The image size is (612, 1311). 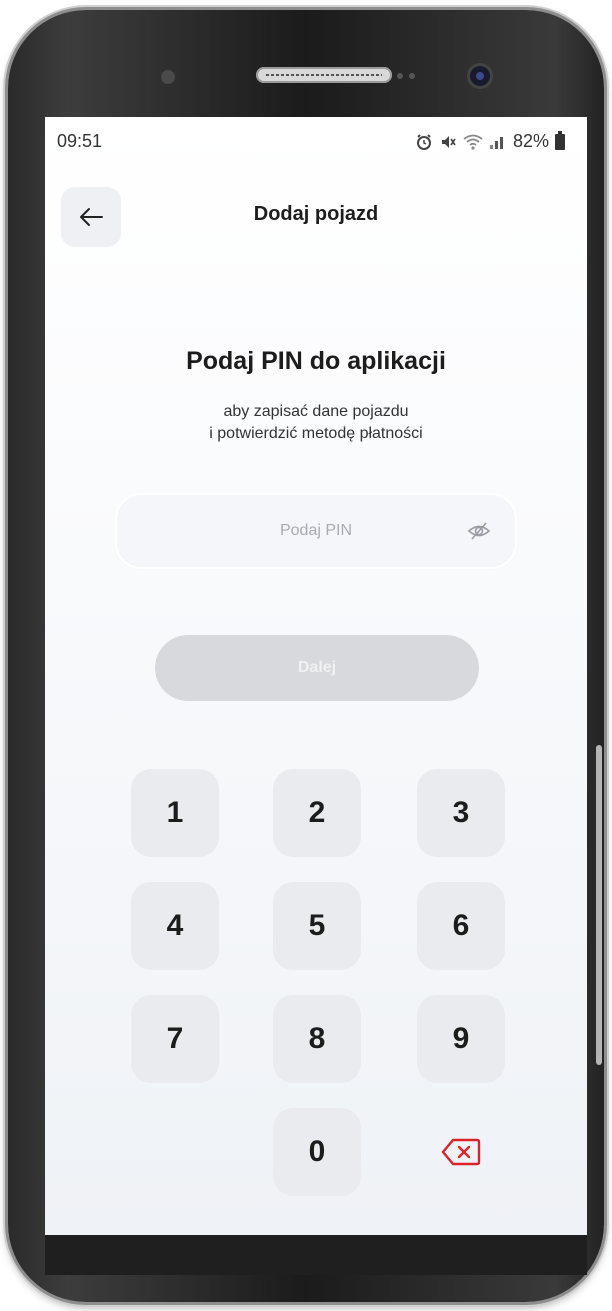 I want to click on keypad-key-3: 3, so click(x=461, y=813).